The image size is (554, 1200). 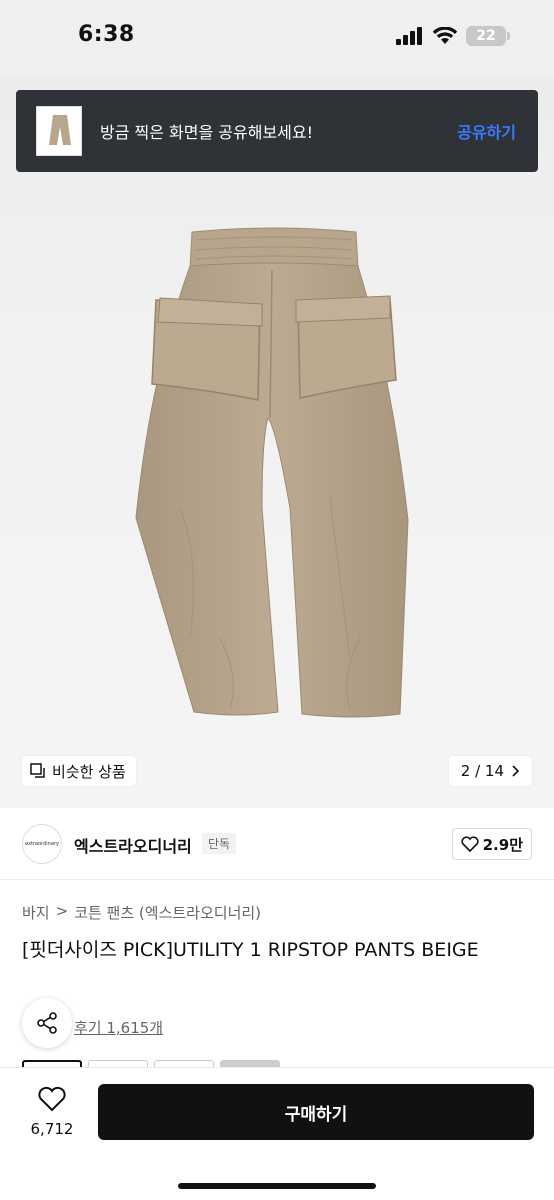 I want to click on screenshot-thumbnail, so click(x=59, y=131).